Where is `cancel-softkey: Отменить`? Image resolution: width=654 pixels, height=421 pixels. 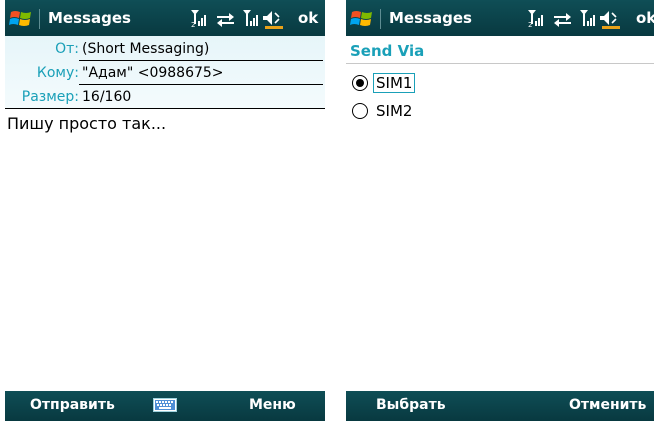
cancel-softkey: Отменить is located at coordinates (607, 405).